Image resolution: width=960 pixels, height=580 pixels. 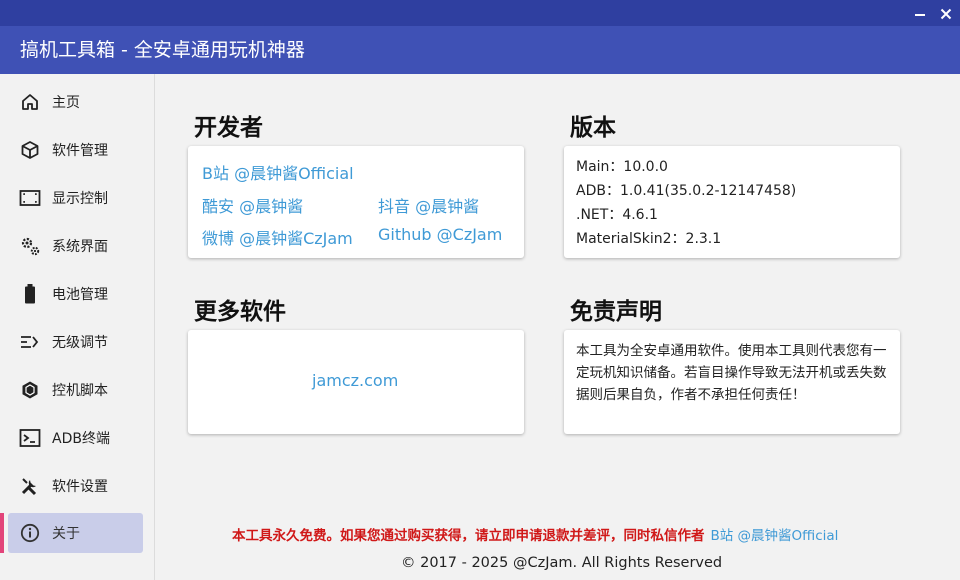 I want to click on weibo-link: 微博 @晨钟酱CzJam, so click(x=277, y=237).